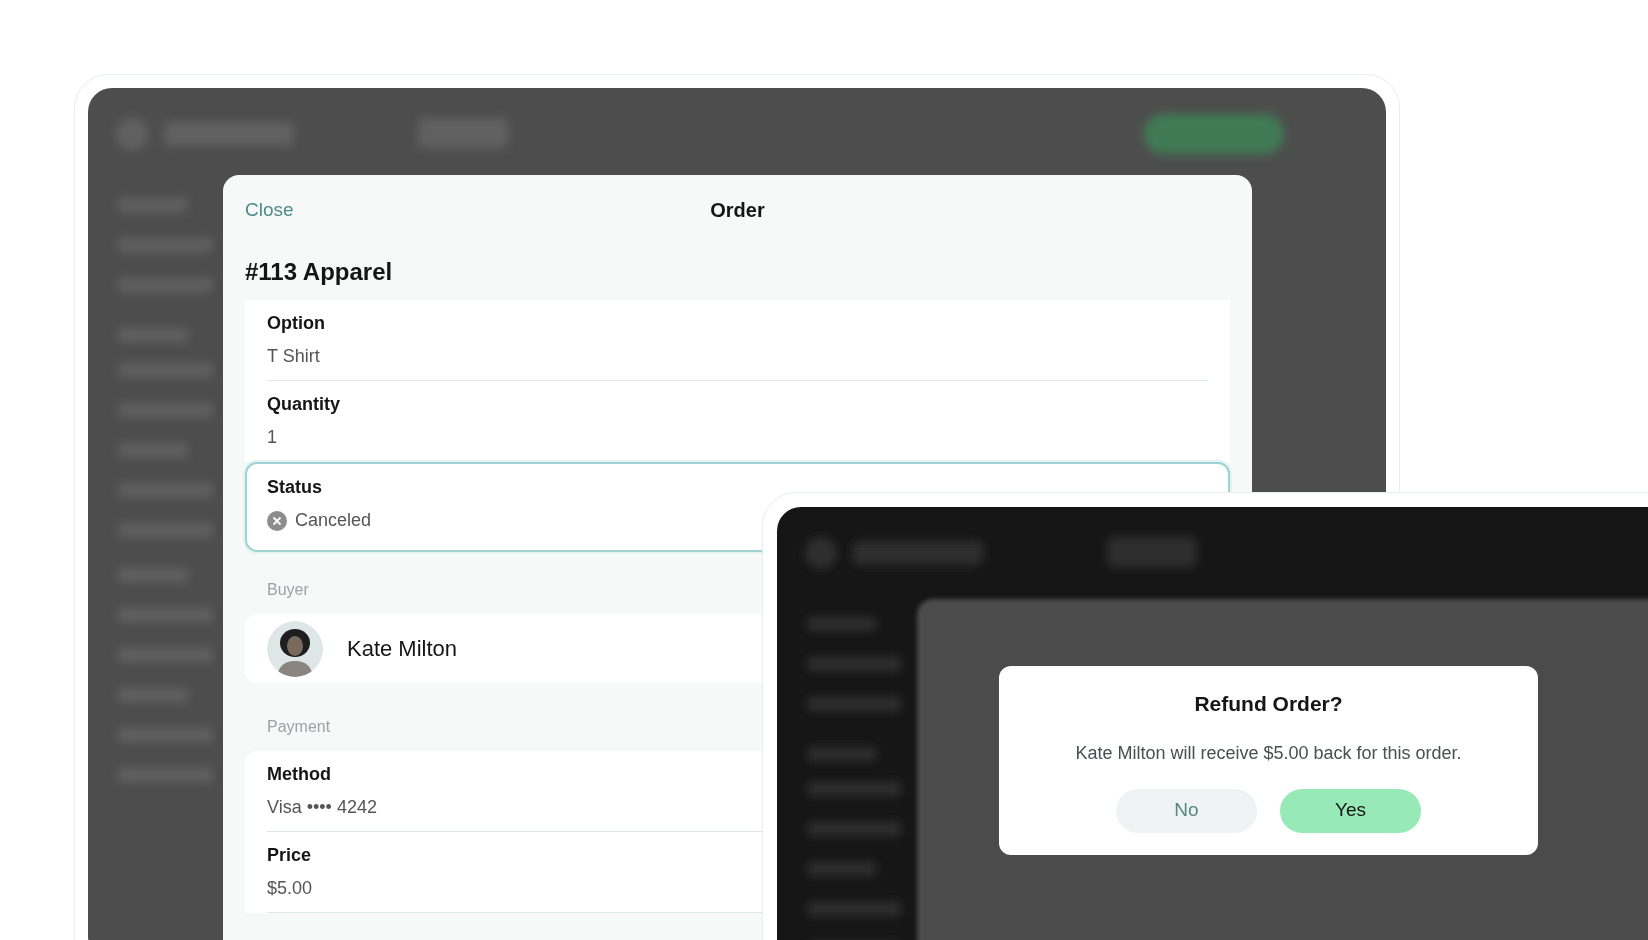 The height and width of the screenshot is (940, 1648). What do you see at coordinates (294, 487) in the screenshot?
I see `field-label: Status` at bounding box center [294, 487].